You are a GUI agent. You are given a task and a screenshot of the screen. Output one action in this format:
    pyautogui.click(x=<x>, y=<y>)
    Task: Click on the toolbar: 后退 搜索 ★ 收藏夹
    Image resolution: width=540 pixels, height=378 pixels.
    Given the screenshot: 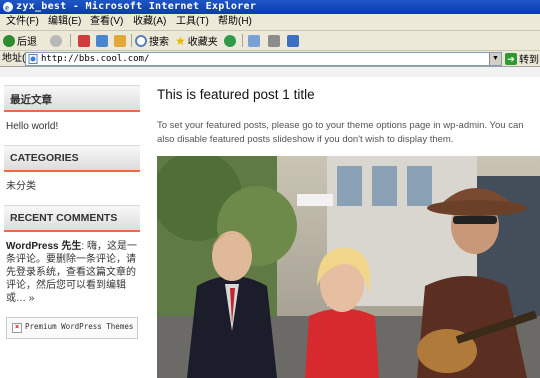 What is the action you would take?
    pyautogui.click(x=270, y=41)
    